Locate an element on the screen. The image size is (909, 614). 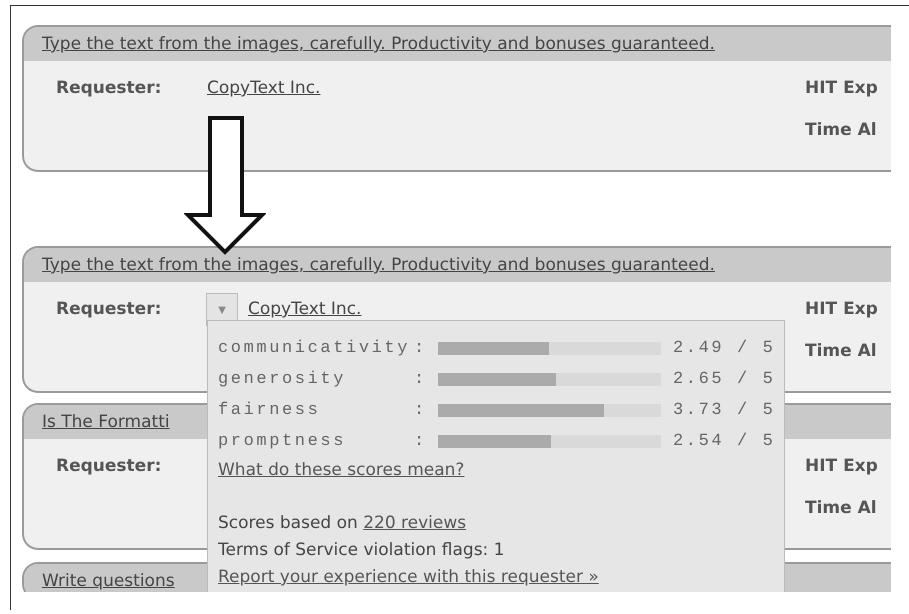
hit-title-link: Write questions is located at coordinates (108, 581).